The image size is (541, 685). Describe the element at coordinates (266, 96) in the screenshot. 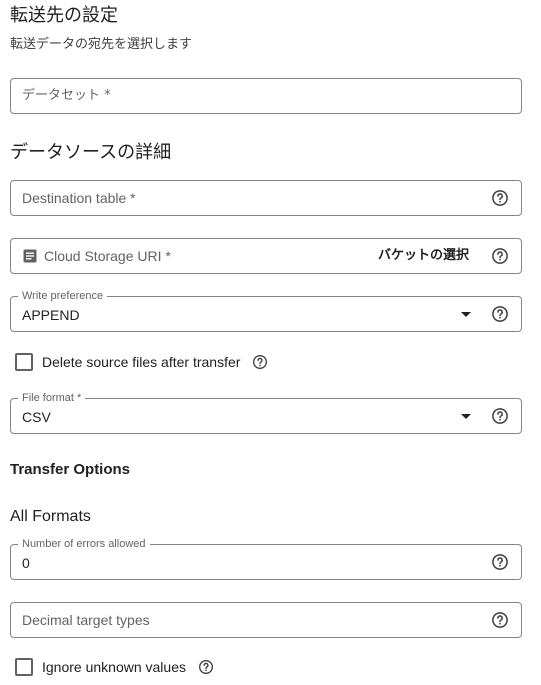

I see `dataset-field: データセット *` at that location.